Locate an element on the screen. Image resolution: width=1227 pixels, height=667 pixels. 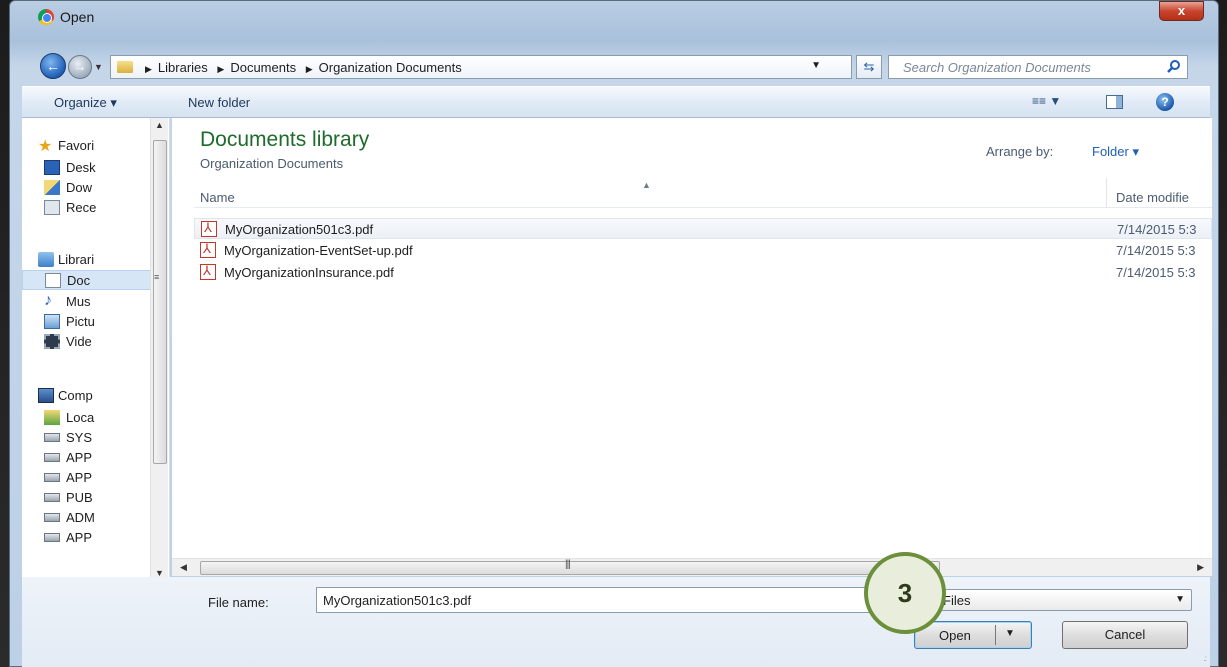
scroll-right-arrow-icon: ▶ is located at coordinates (1200, 567).